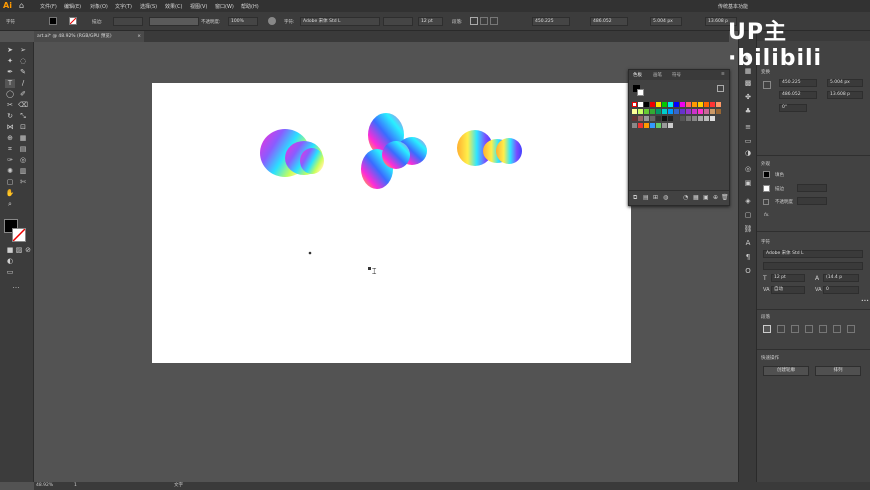 Image resolution: width=870 pixels, height=490 pixels. I want to click on links-icon: ⛓, so click(748, 229).